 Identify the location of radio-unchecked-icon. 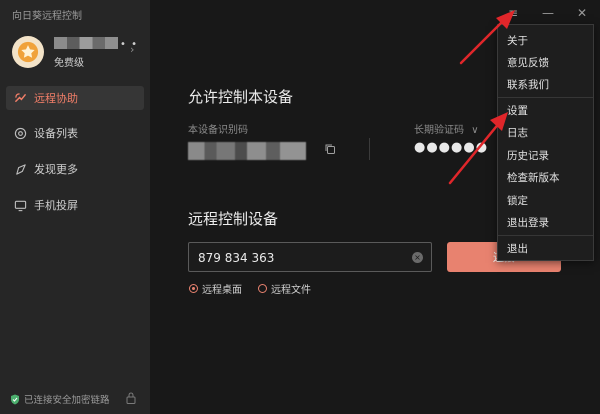
(262, 288).